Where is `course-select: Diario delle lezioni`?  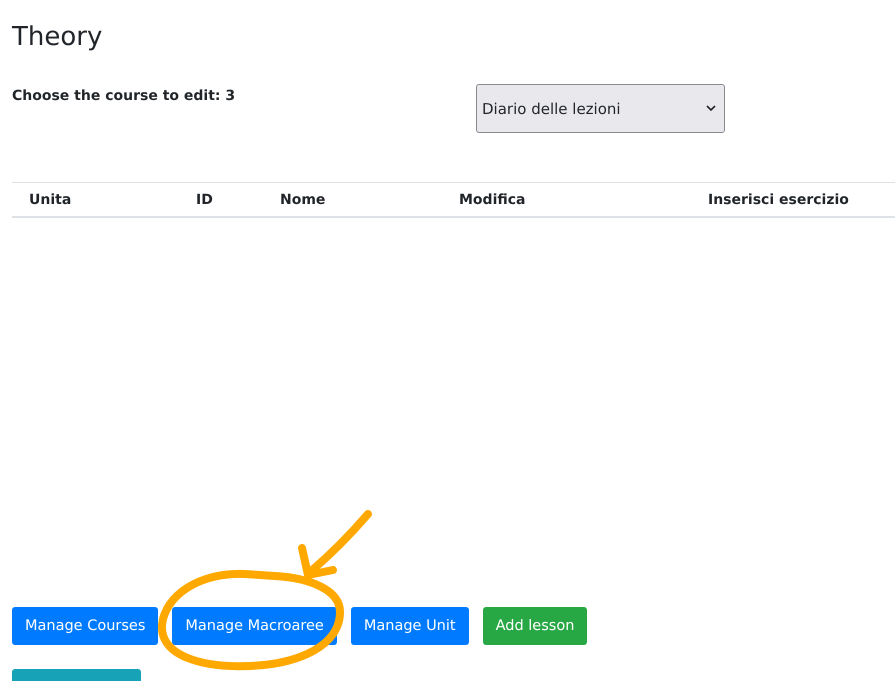
course-select: Diario delle lezioni is located at coordinates (600, 108).